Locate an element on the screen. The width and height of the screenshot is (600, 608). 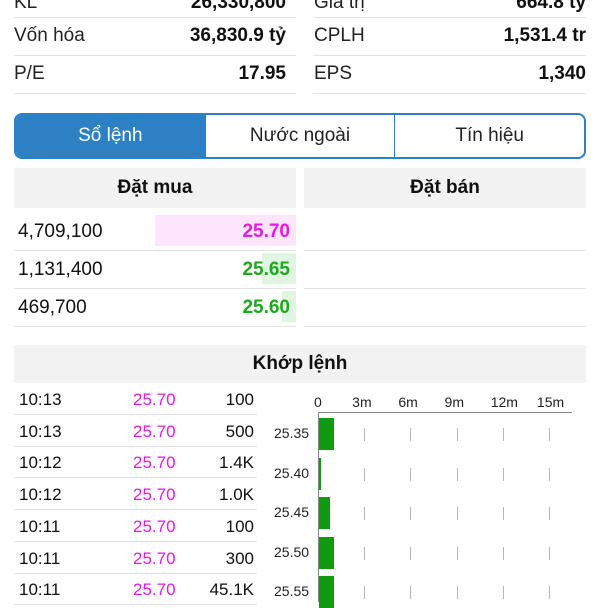
trade-volume: 1.4K is located at coordinates (236, 462).